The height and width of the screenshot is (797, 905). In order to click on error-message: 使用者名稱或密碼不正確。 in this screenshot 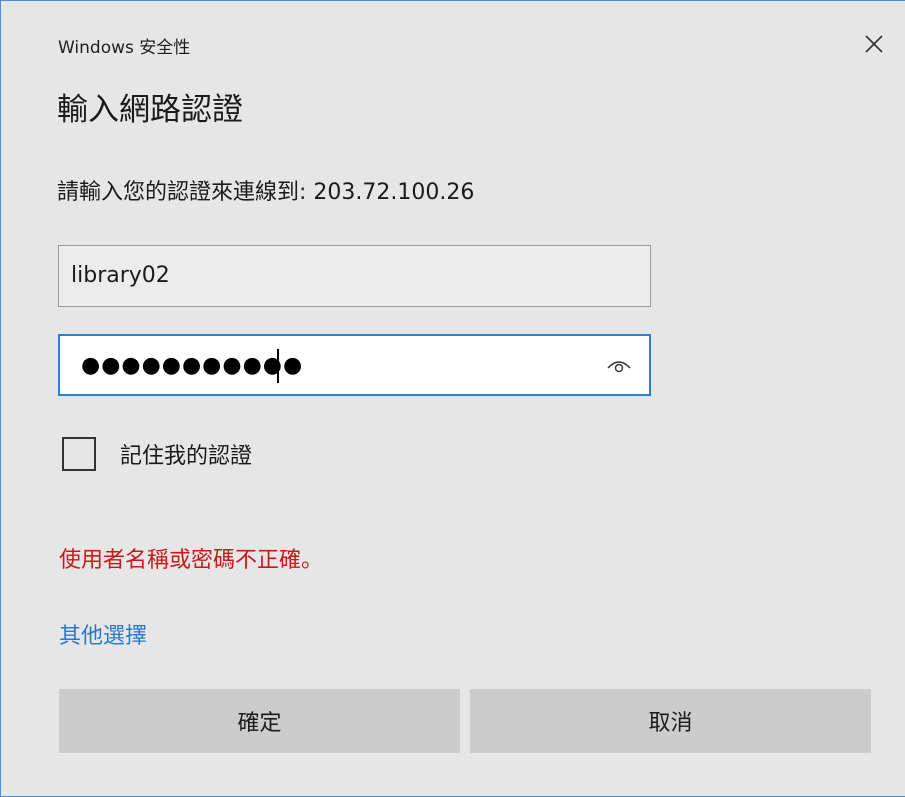, I will do `click(191, 560)`.